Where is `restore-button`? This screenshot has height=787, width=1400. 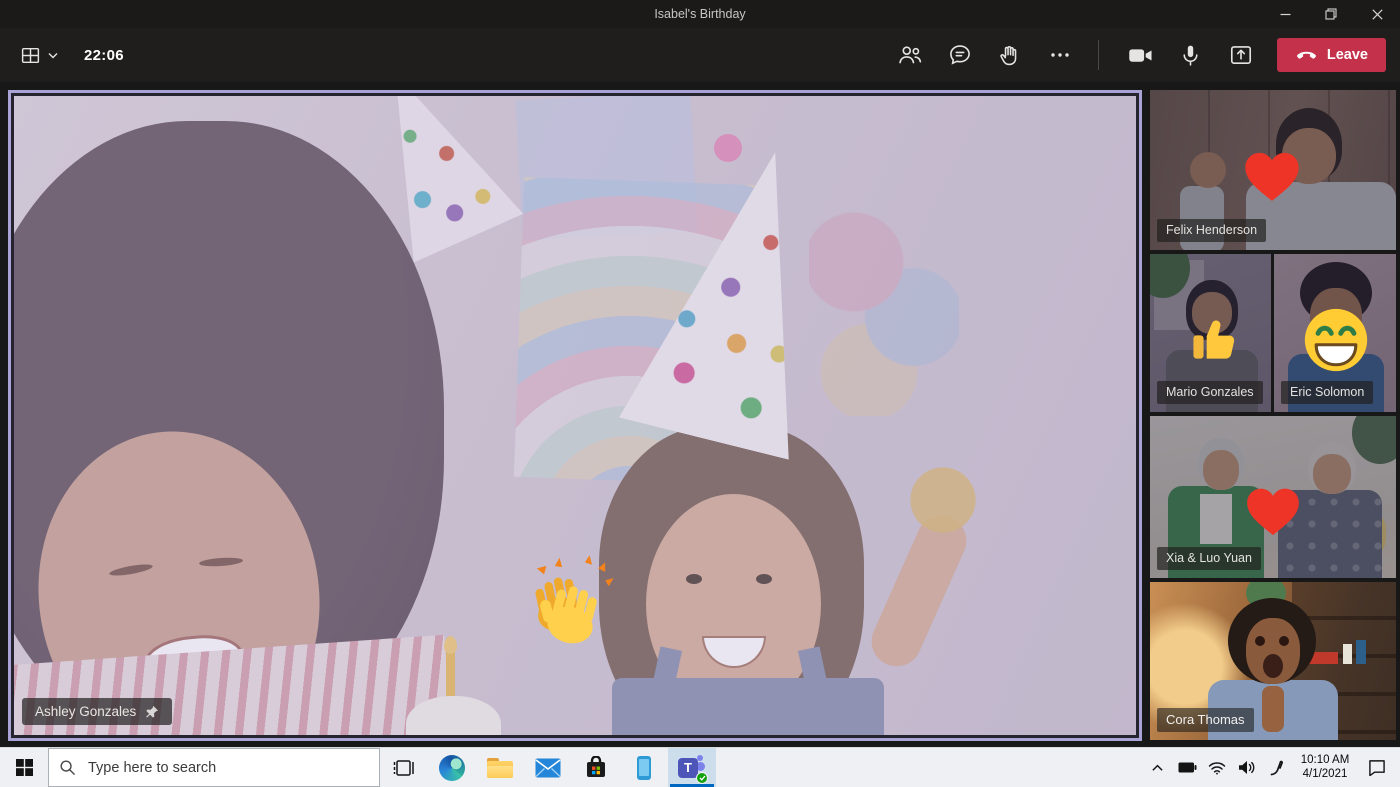 restore-button is located at coordinates (1331, 14).